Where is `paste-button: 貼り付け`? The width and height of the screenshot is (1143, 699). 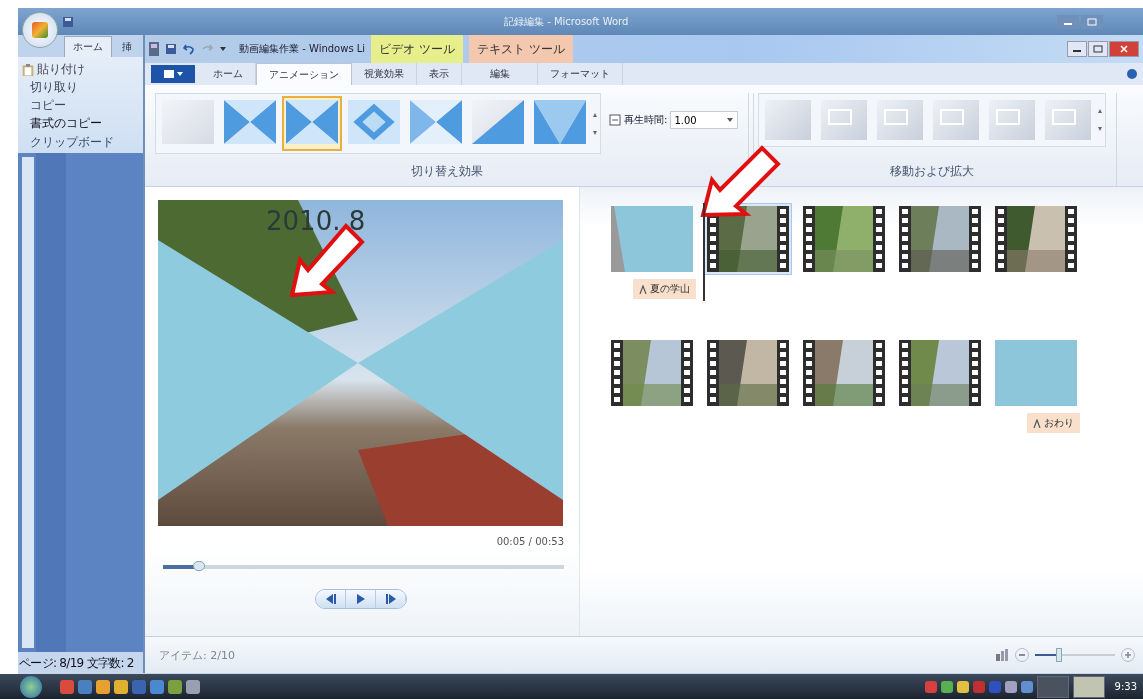 paste-button: 貼り付け is located at coordinates (81, 69).